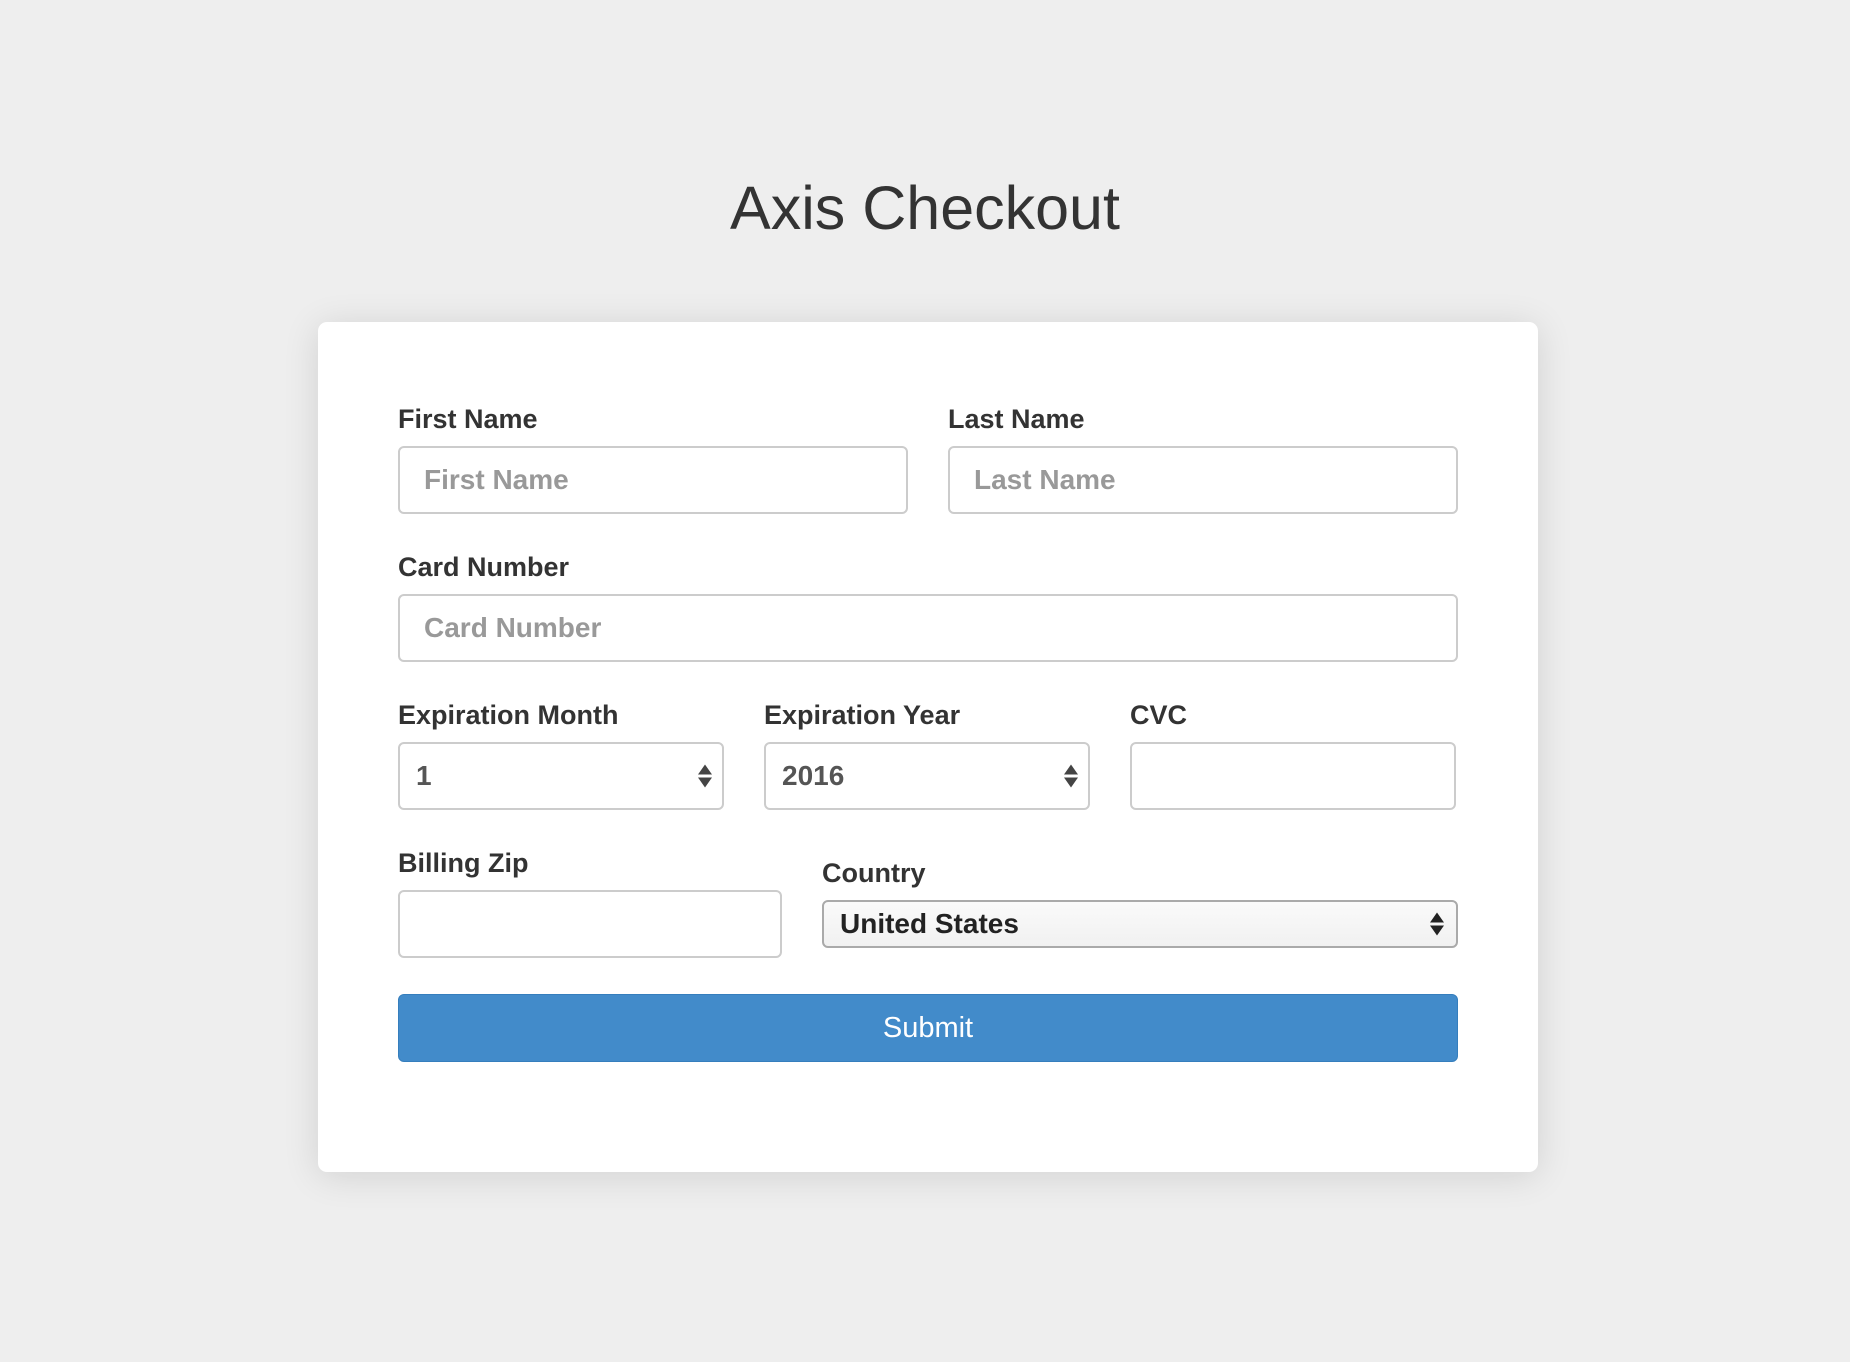  I want to click on country-label: Country, so click(874, 873).